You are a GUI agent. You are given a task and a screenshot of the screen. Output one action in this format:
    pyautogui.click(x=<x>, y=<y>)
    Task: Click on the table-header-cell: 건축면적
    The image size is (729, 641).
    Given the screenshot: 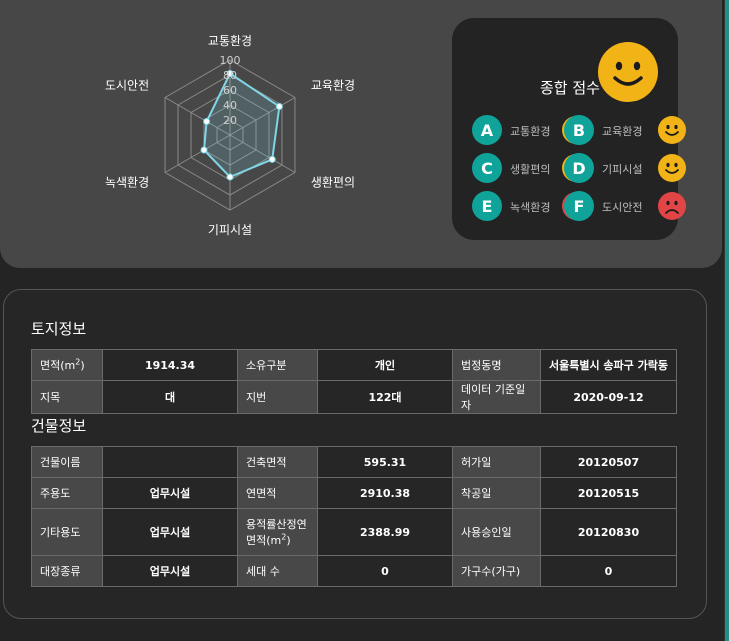 What is the action you would take?
    pyautogui.click(x=277, y=462)
    